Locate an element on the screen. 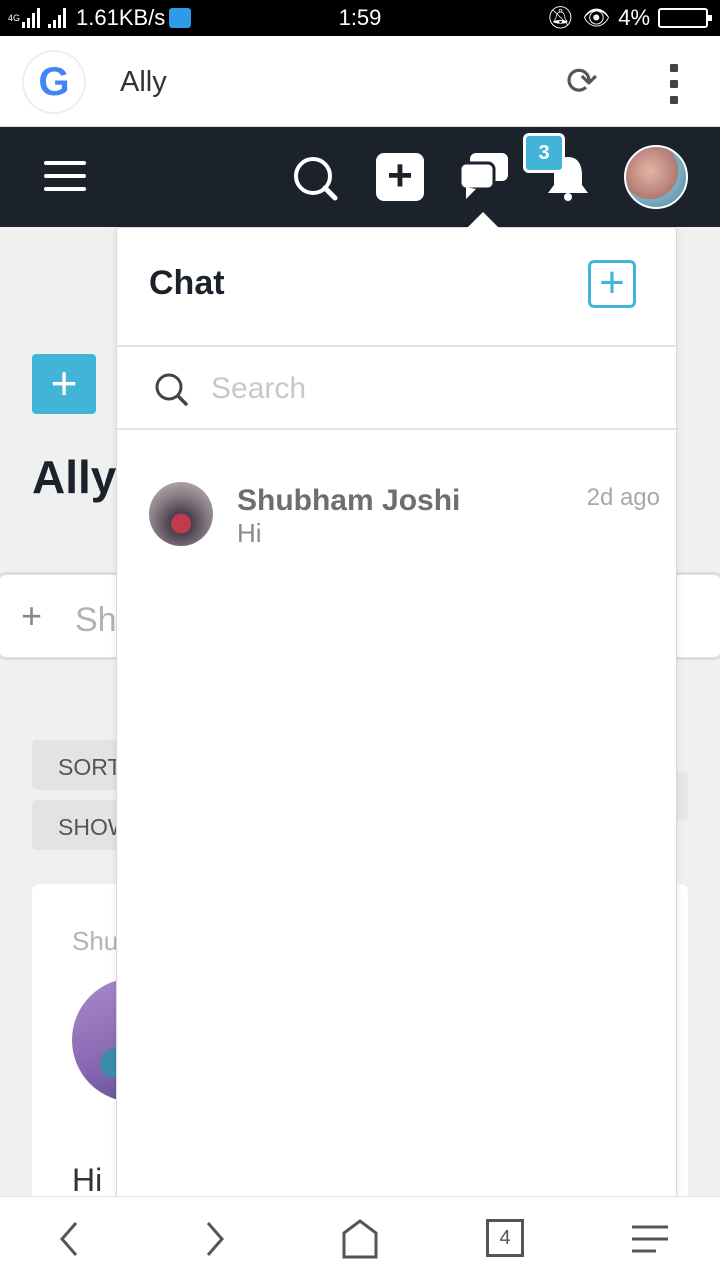 The image size is (720, 1280). conversation-item: Shubham Joshi Hi 2d ago is located at coordinates (396, 513).